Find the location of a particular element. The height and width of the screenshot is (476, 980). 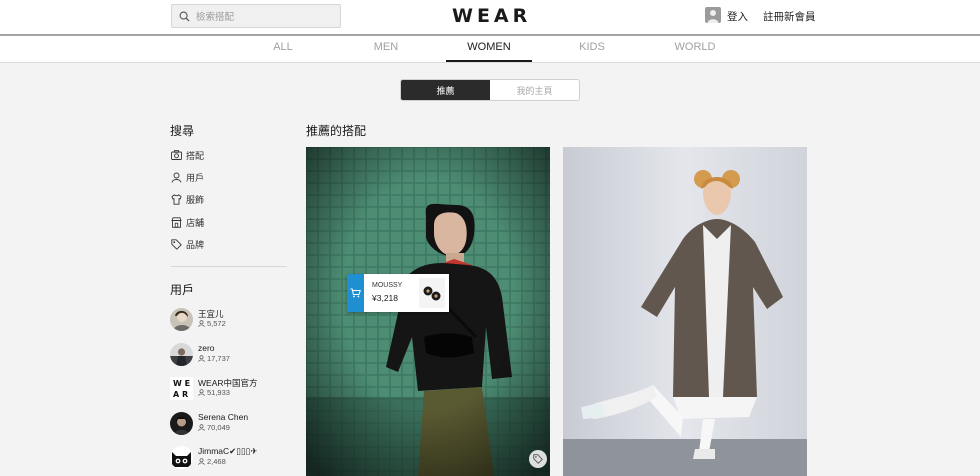

user-name: zero is located at coordinates (206, 348).